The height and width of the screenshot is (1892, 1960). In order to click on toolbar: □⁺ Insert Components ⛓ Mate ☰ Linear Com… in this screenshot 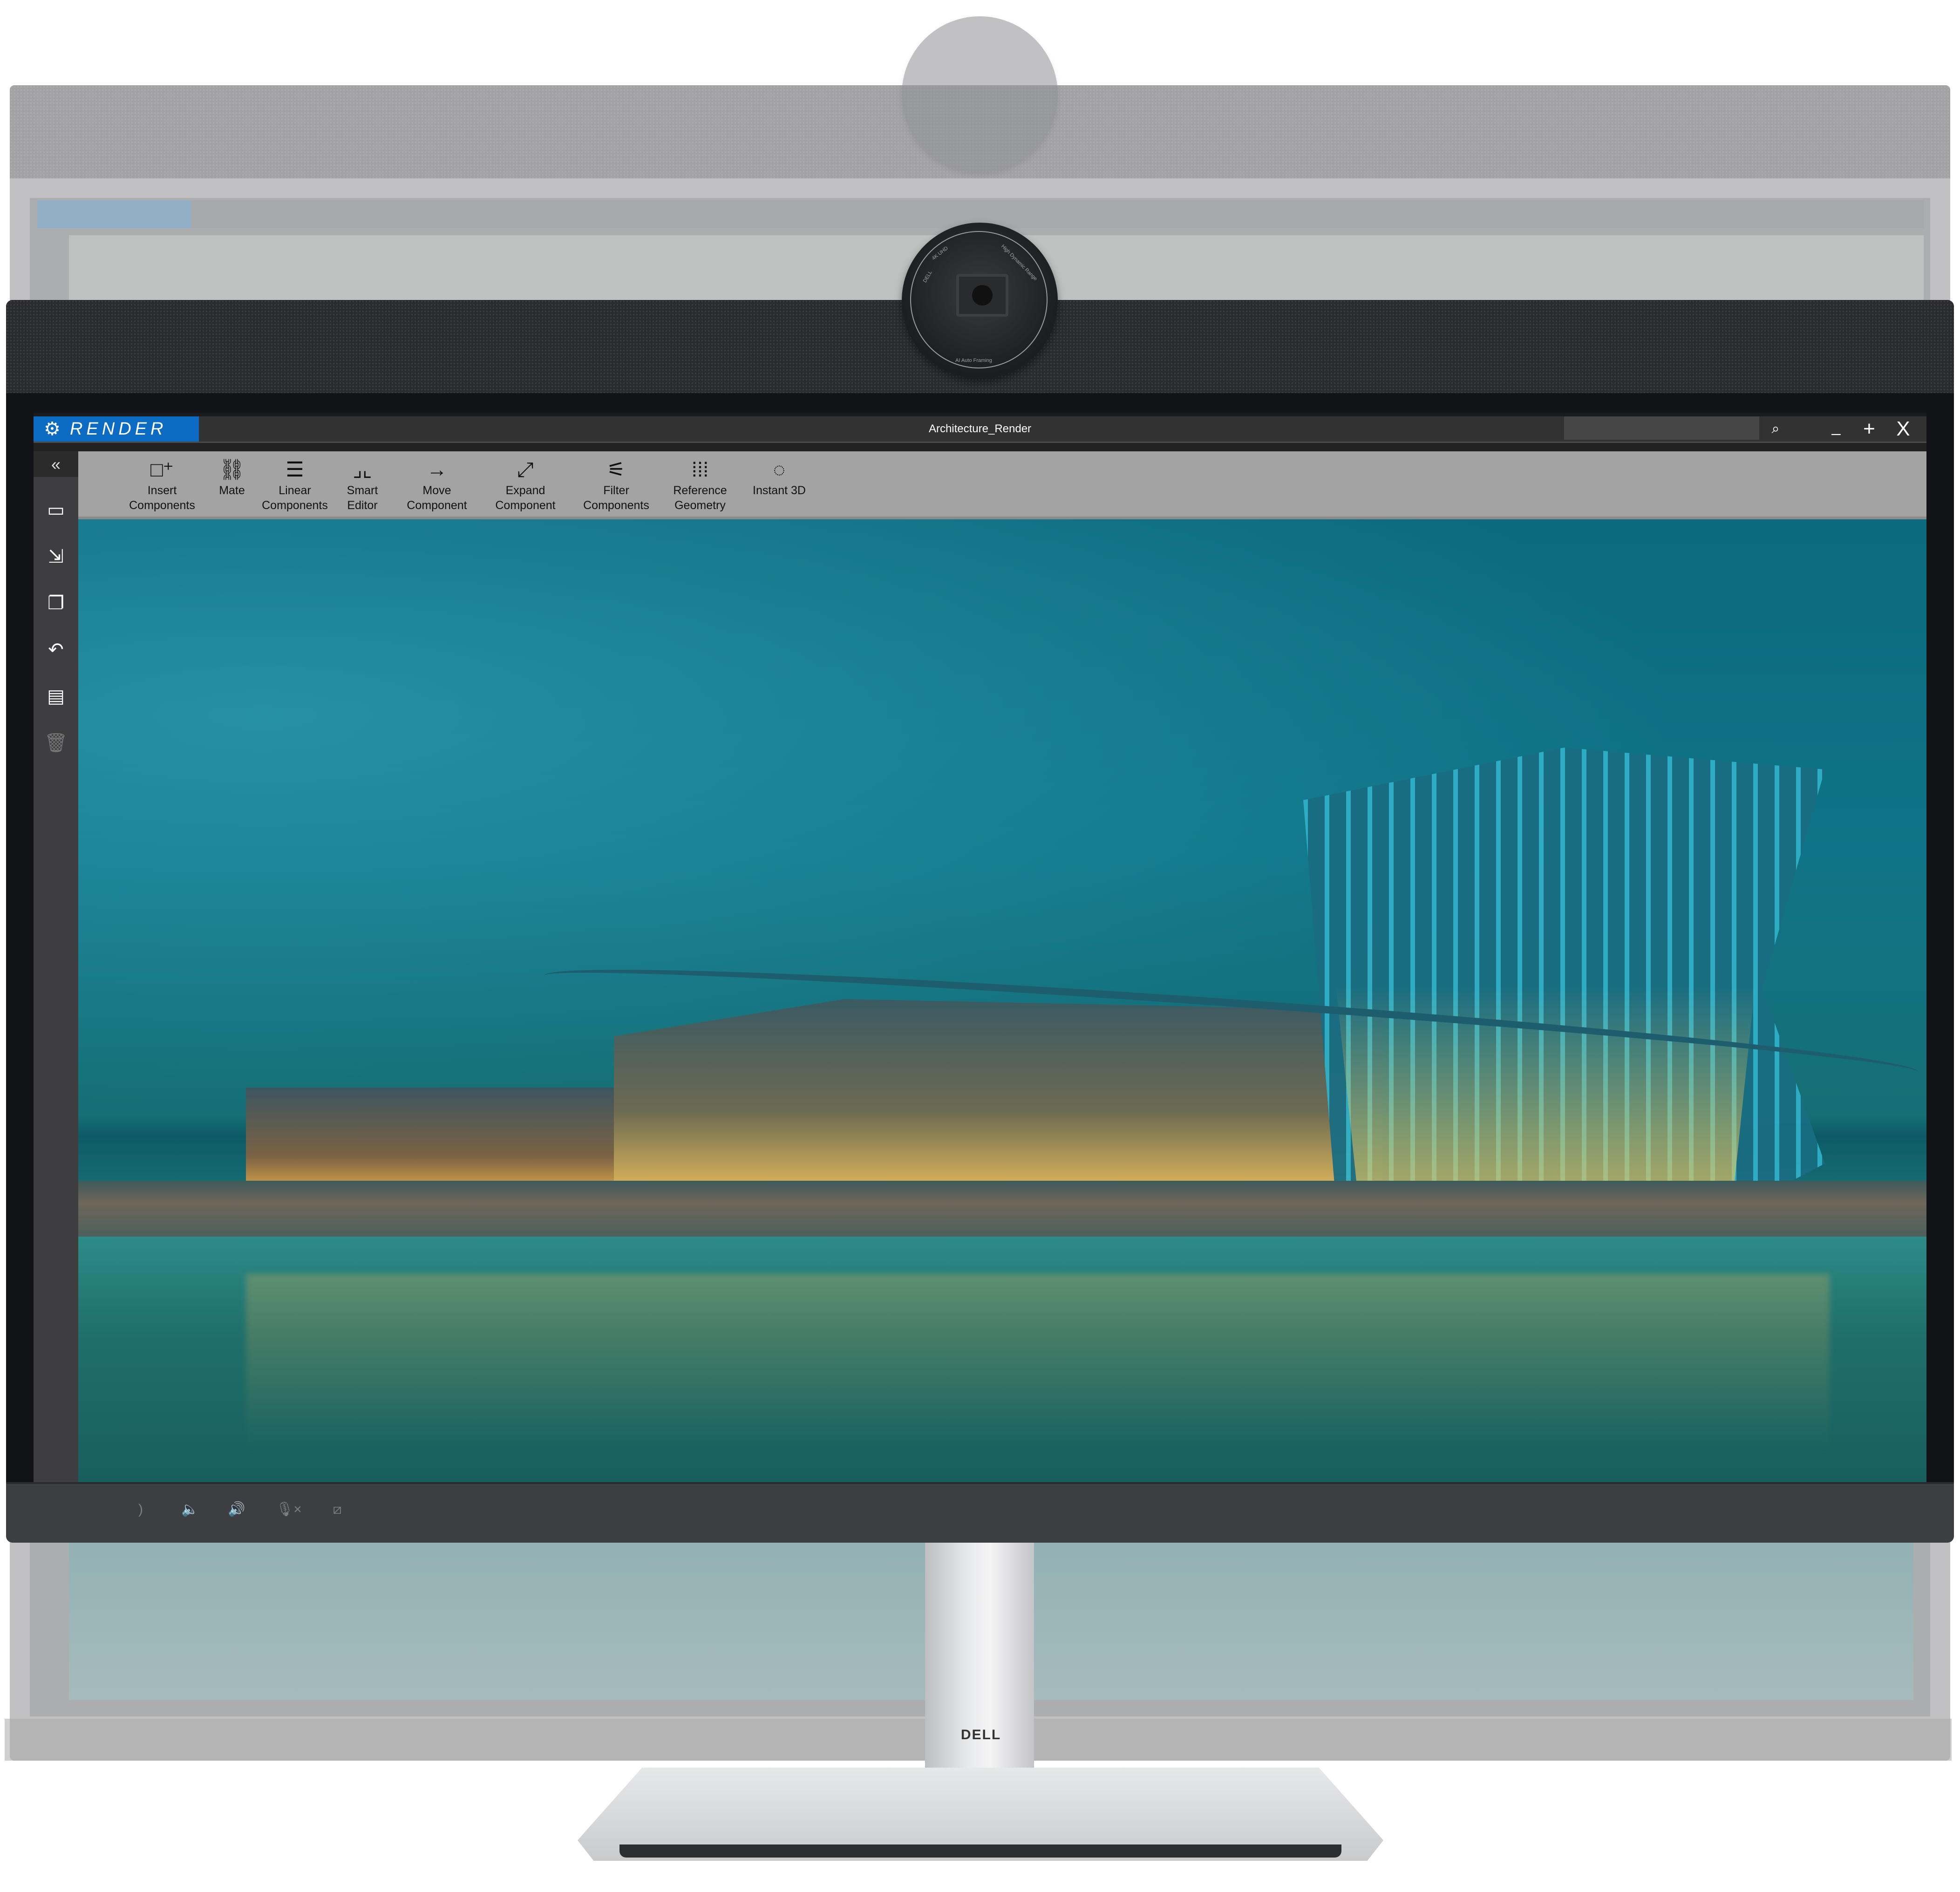, I will do `click(1002, 485)`.